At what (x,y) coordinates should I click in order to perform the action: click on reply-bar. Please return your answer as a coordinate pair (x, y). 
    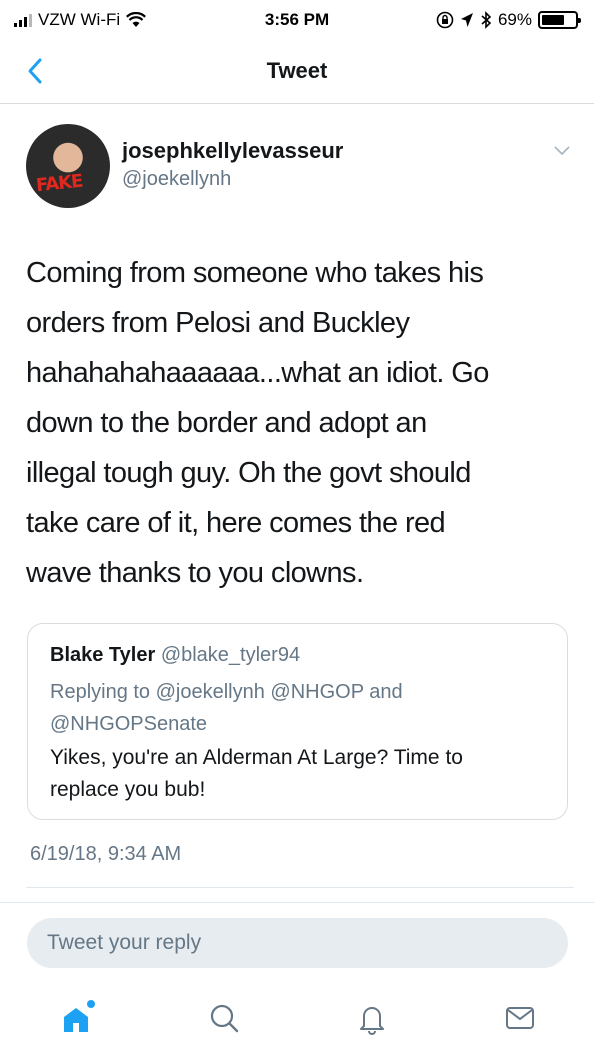
    Looking at the image, I should click on (297, 943).